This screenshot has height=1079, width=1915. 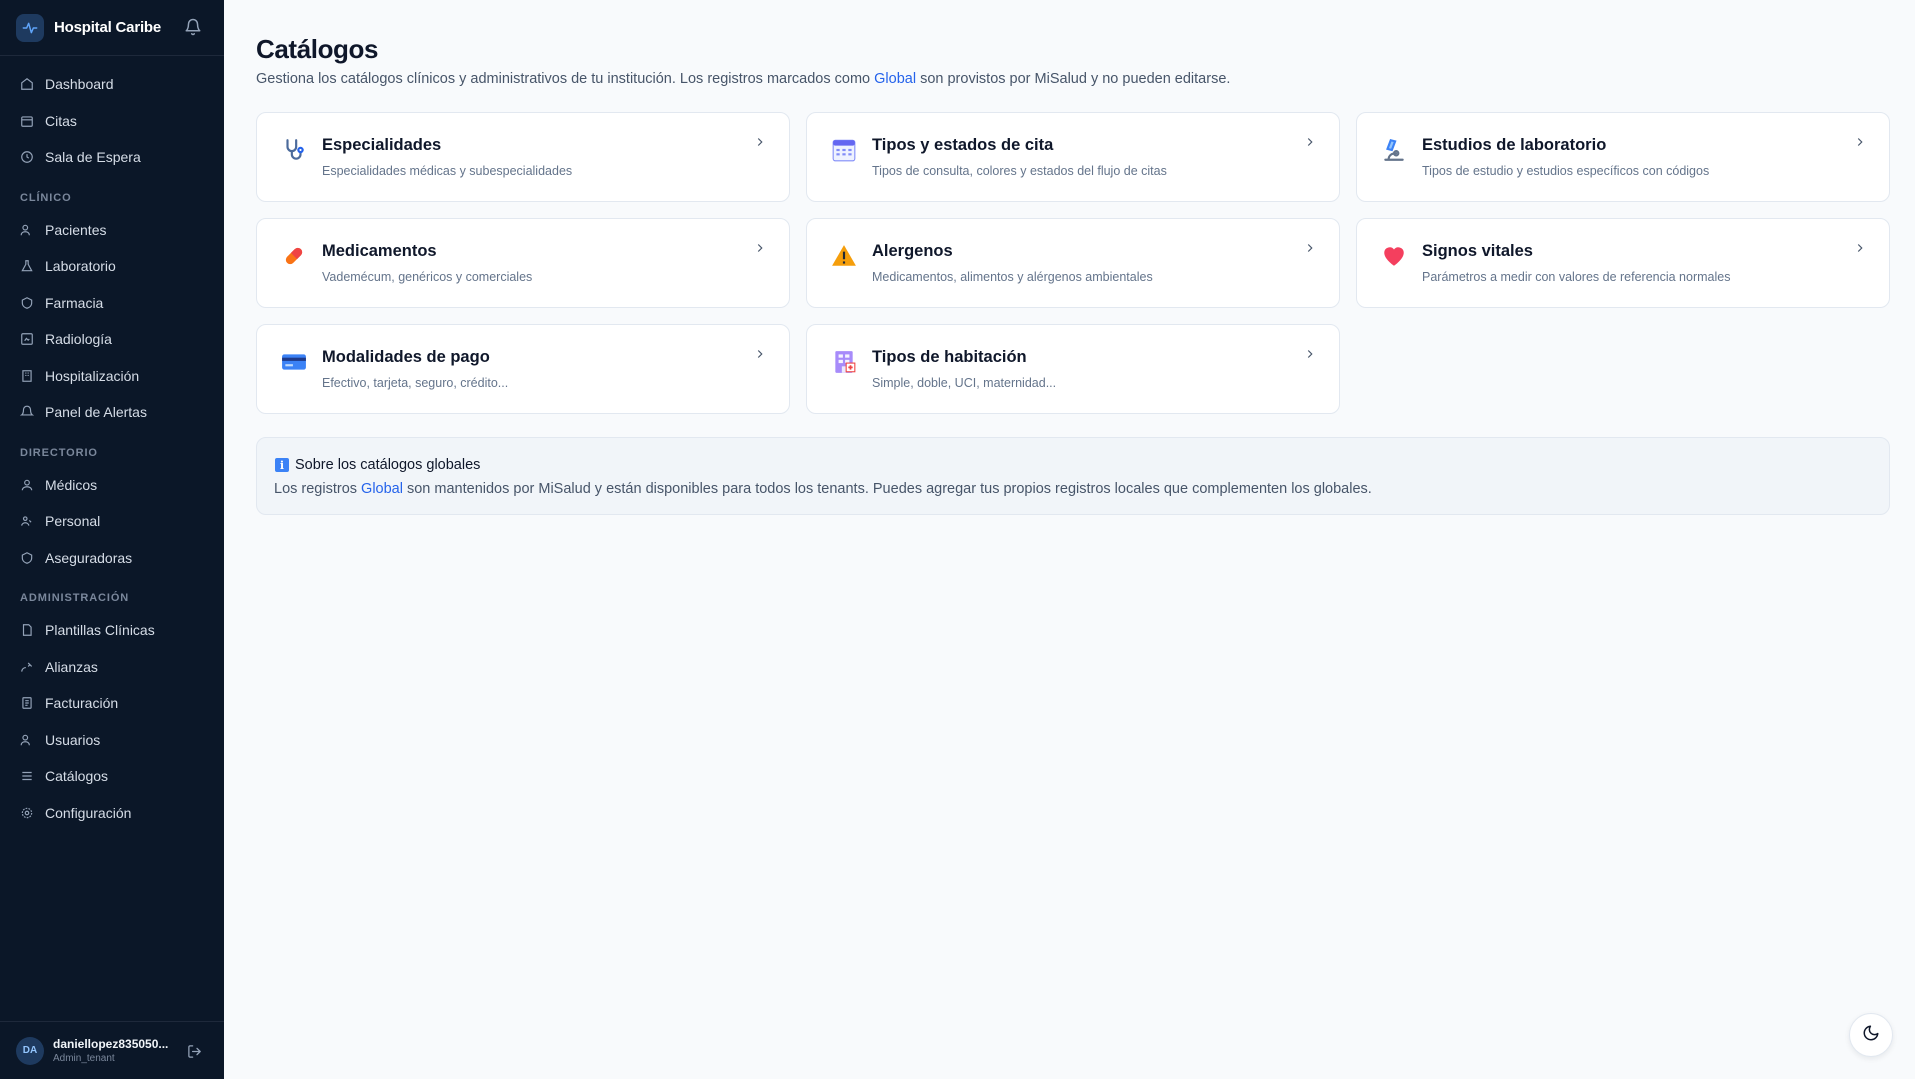 What do you see at coordinates (27, 630) in the screenshot?
I see `file-icon` at bounding box center [27, 630].